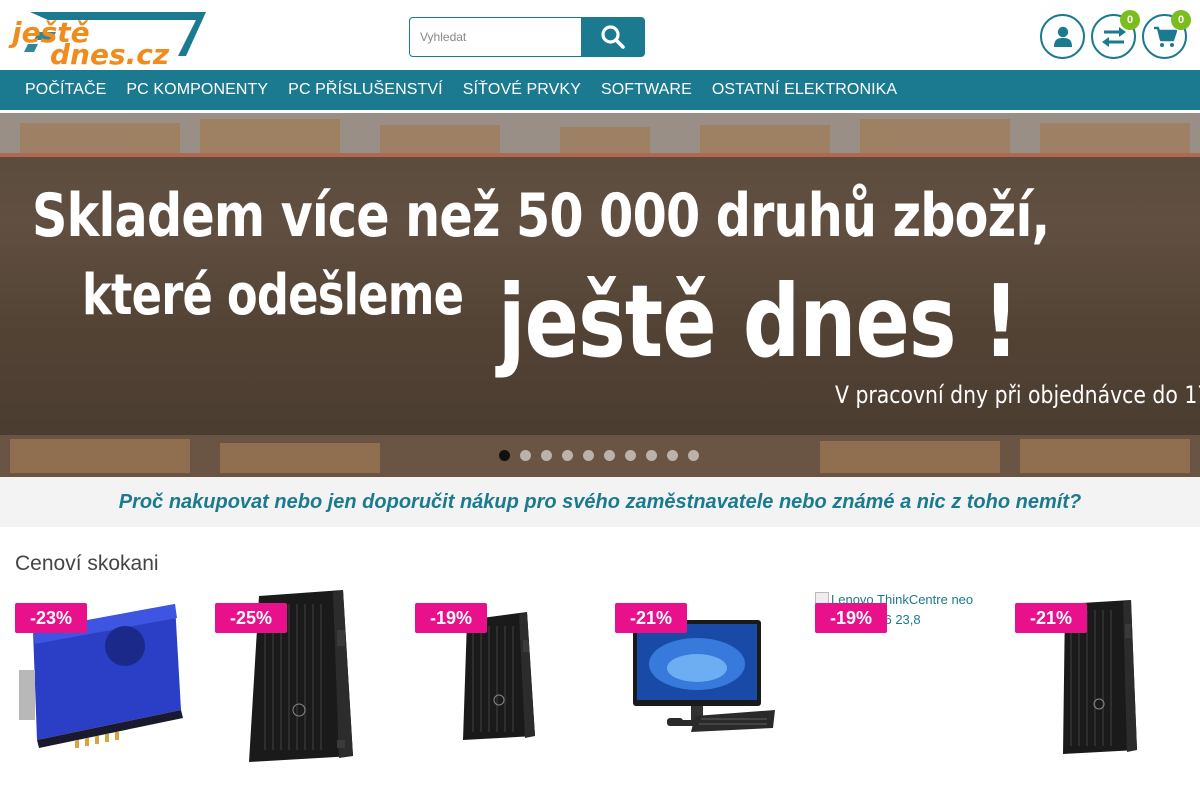  What do you see at coordinates (495, 37) in the screenshot?
I see `search-input` at bounding box center [495, 37].